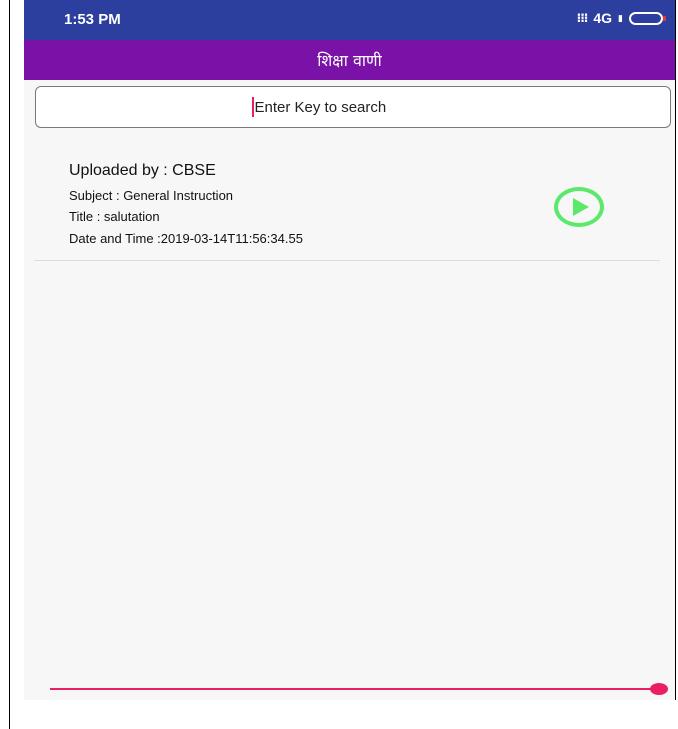  What do you see at coordinates (659, 689) in the screenshot?
I see `seekbar-thumb` at bounding box center [659, 689].